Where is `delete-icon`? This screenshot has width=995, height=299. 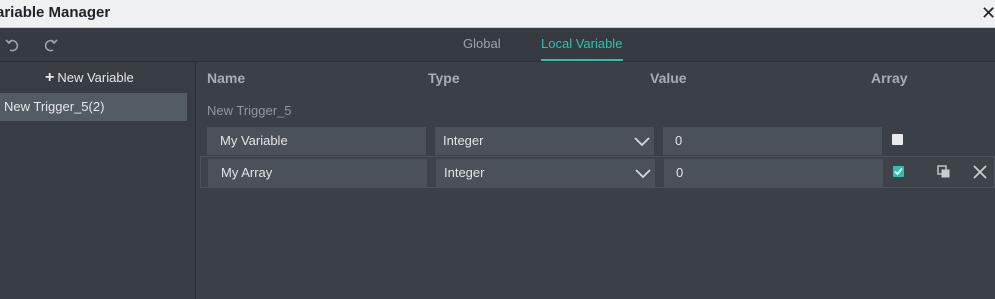
delete-icon is located at coordinates (980, 172).